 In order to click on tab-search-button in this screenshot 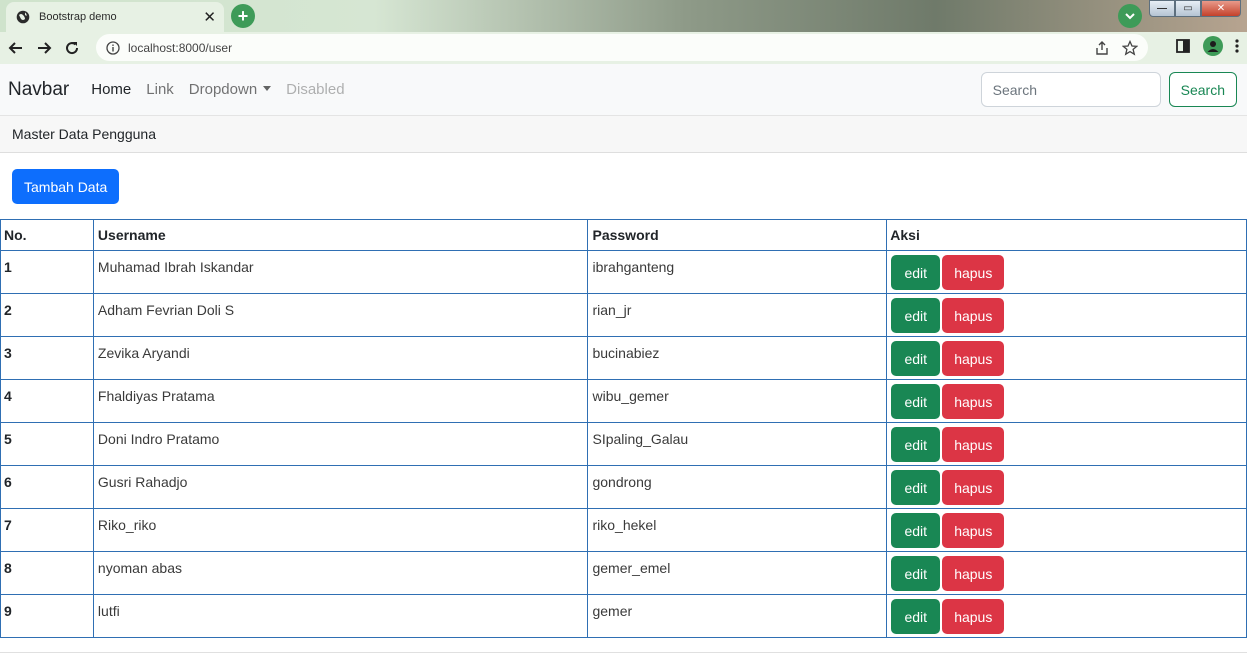, I will do `click(1130, 16)`.